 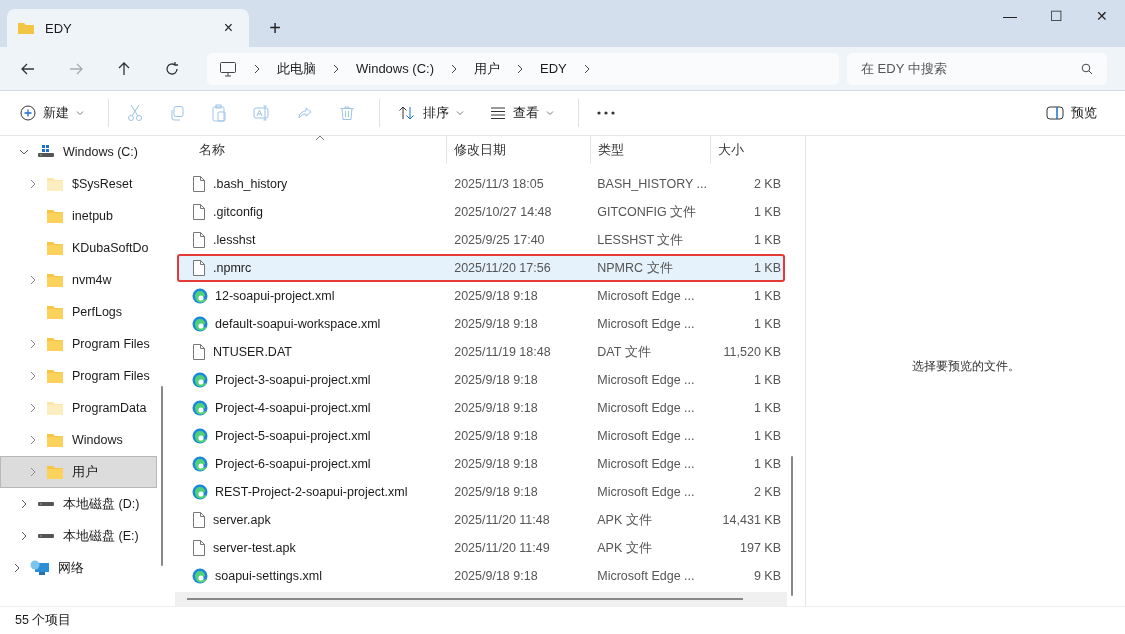 I want to click on sidebar-item: Windows (C:), so click(x=78, y=152).